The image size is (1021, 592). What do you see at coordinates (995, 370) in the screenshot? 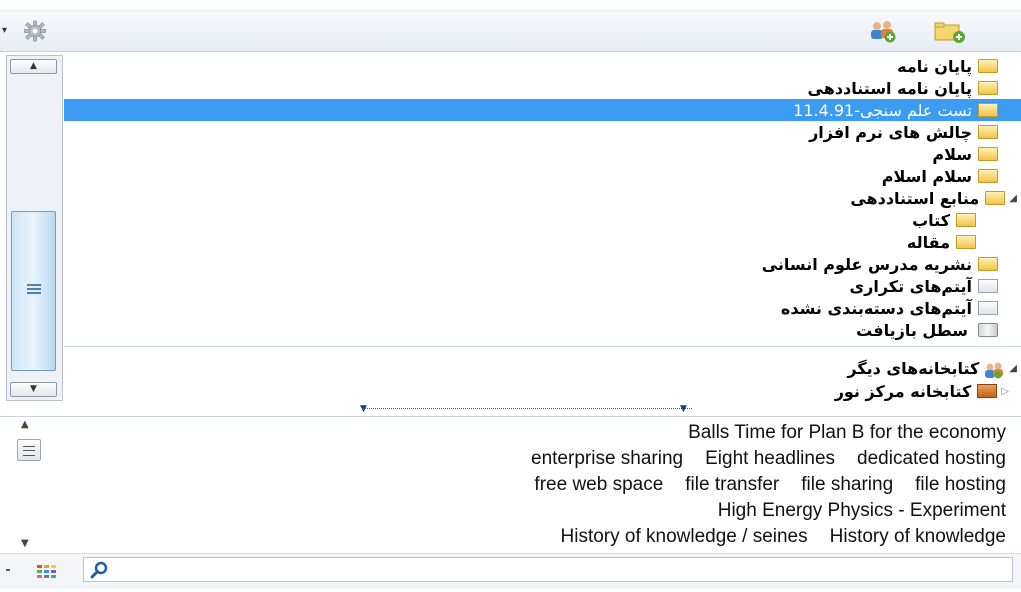
I see `group-libraries-icon` at bounding box center [995, 370].